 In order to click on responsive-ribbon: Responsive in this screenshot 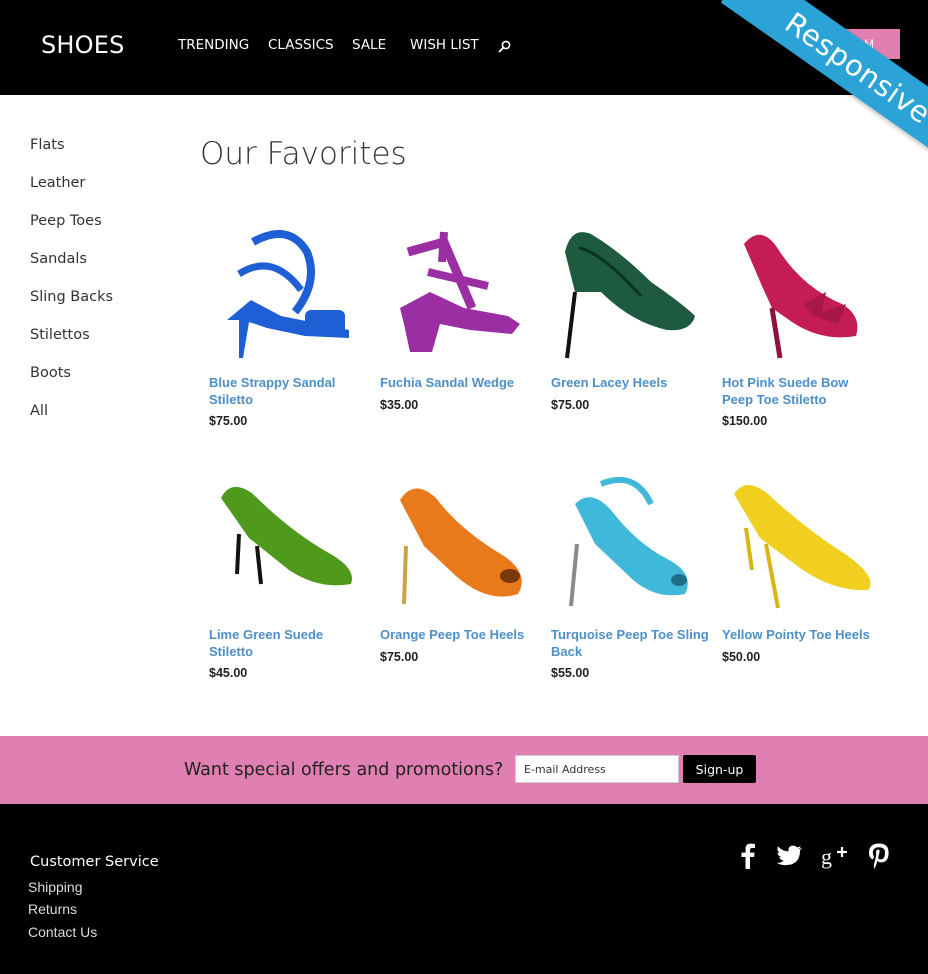, I will do `click(798, 85)`.